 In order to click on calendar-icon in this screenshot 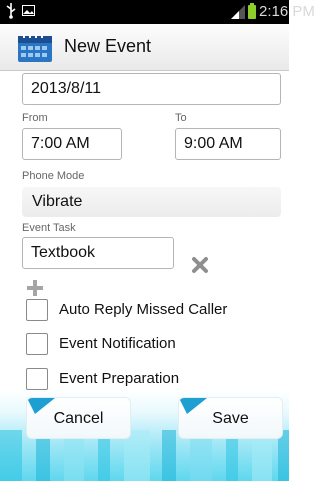, I will do `click(35, 48)`.